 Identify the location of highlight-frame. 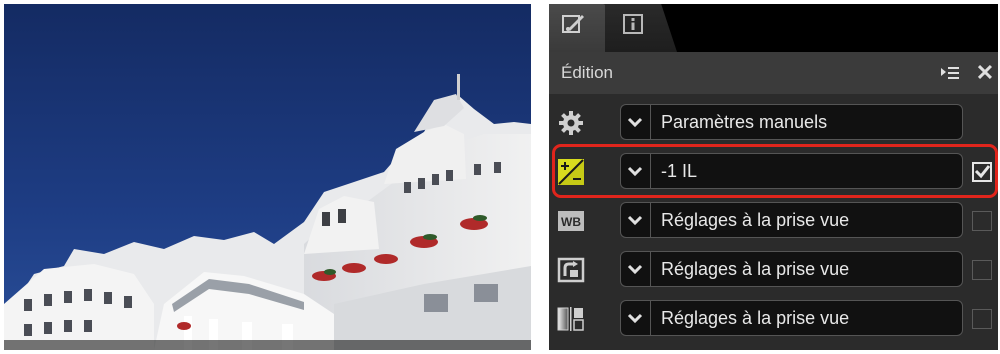
(775, 171).